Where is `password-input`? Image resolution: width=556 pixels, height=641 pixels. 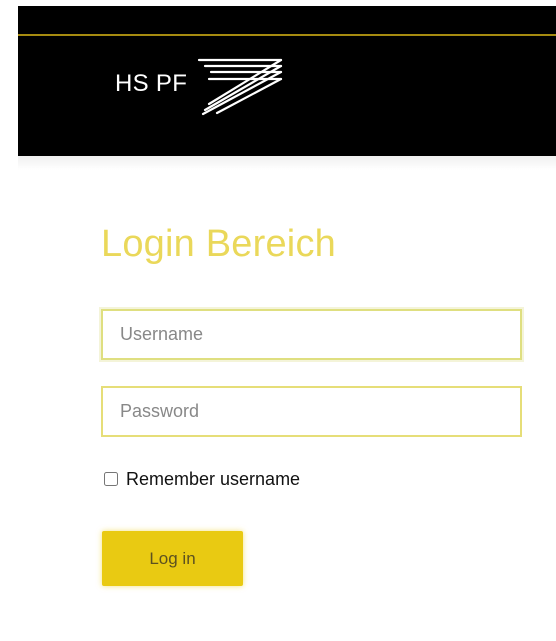
password-input is located at coordinates (311, 411).